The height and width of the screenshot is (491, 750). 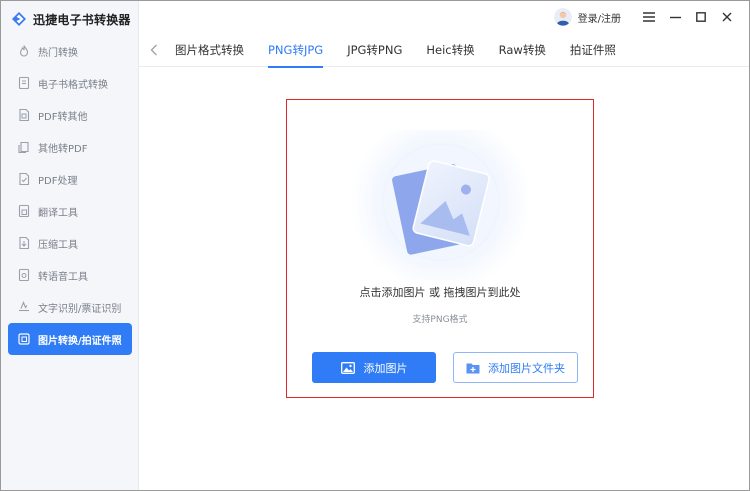 I want to click on brand: 迅捷电子书转换器, so click(x=71, y=19).